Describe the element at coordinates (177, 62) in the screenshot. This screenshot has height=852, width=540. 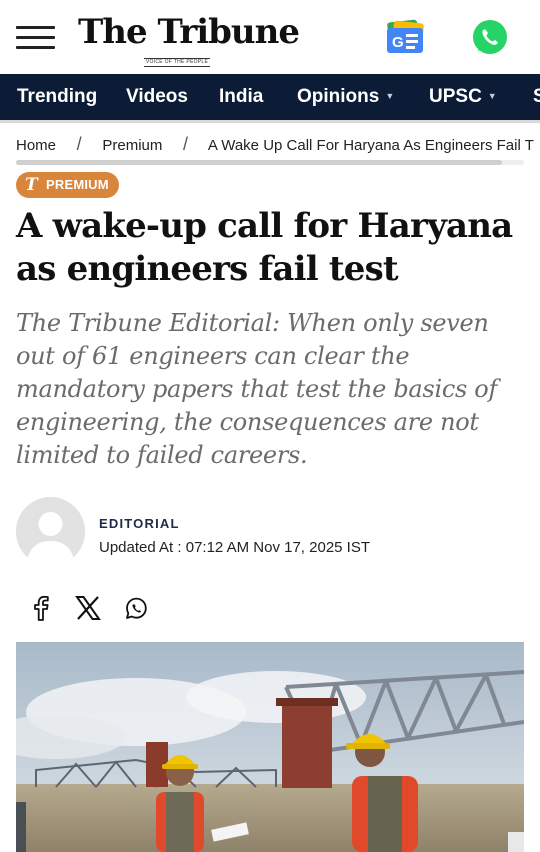
I see `logo-tagline: VOICE OF THE PEOPLE` at that location.